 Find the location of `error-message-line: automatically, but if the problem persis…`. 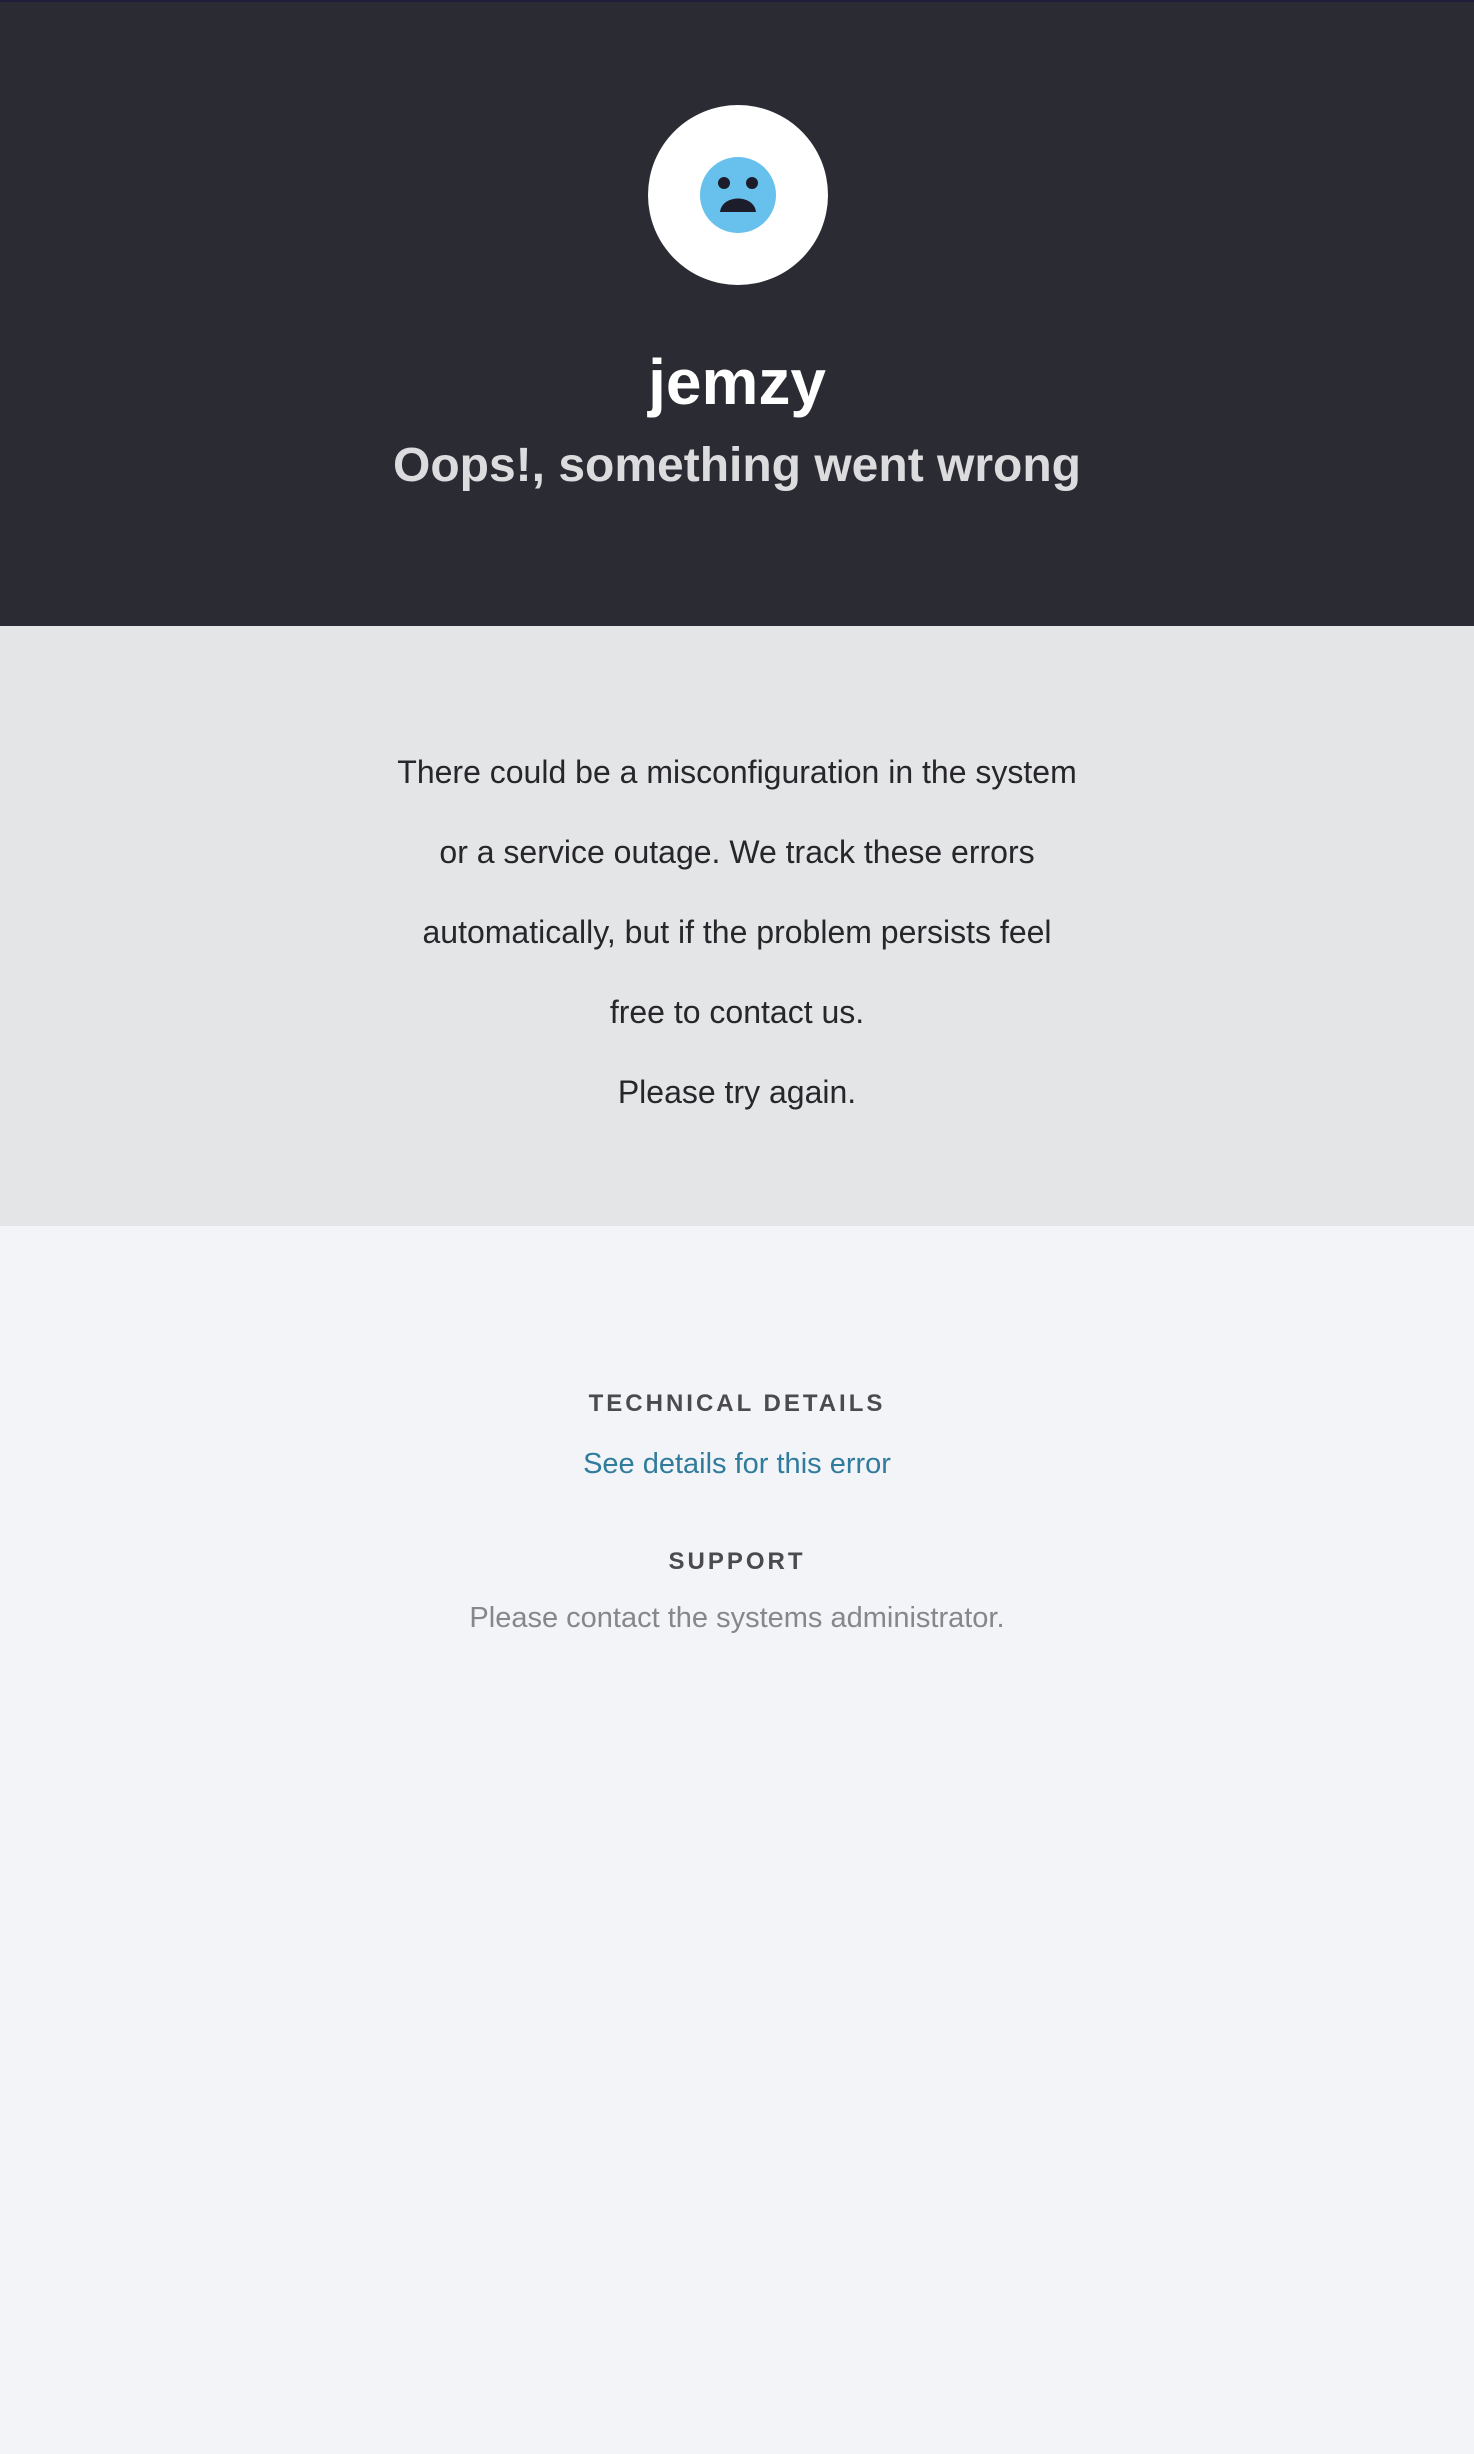

error-message-line: automatically, but if the problem persis… is located at coordinates (737, 932).